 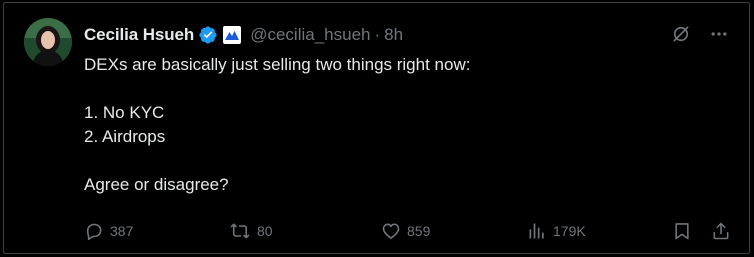 I want to click on tweet-line: 1. No KYC, so click(x=124, y=112).